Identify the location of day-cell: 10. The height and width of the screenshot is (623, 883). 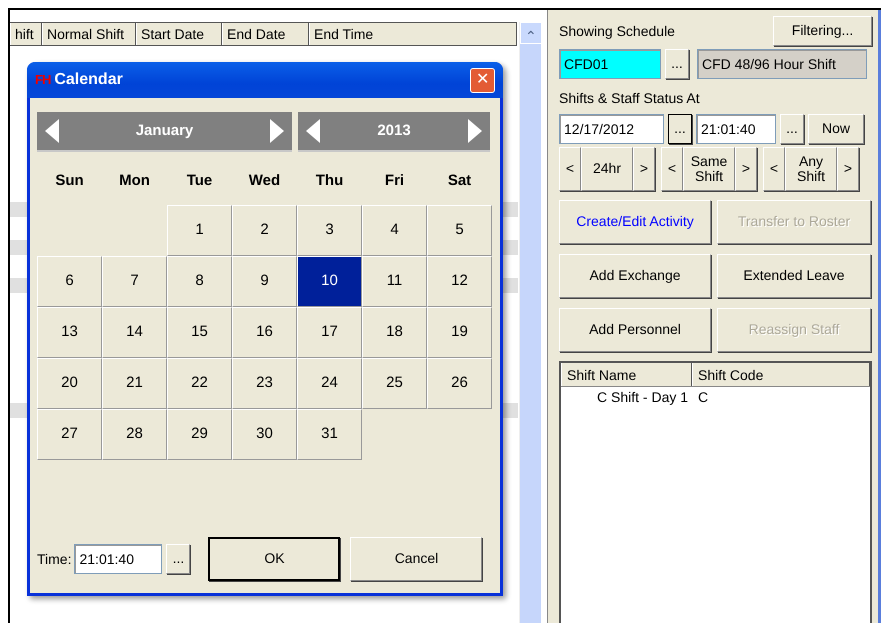
(329, 281).